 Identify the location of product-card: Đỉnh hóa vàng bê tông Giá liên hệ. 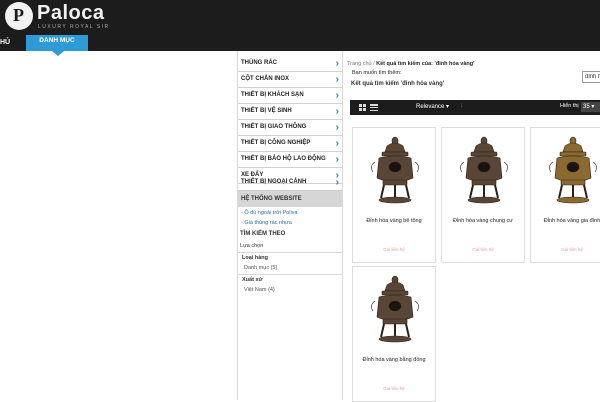
(394, 195).